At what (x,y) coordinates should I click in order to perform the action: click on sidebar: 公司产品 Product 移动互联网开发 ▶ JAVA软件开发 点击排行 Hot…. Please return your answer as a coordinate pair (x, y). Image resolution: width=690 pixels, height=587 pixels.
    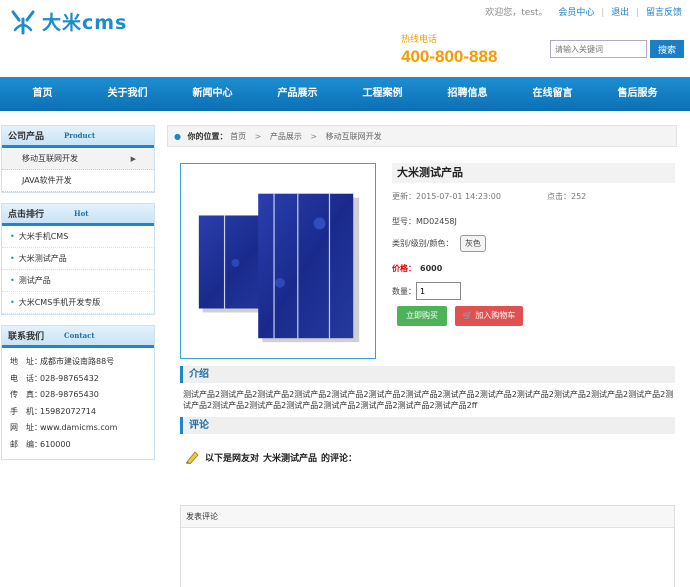
    Looking at the image, I should click on (78, 297).